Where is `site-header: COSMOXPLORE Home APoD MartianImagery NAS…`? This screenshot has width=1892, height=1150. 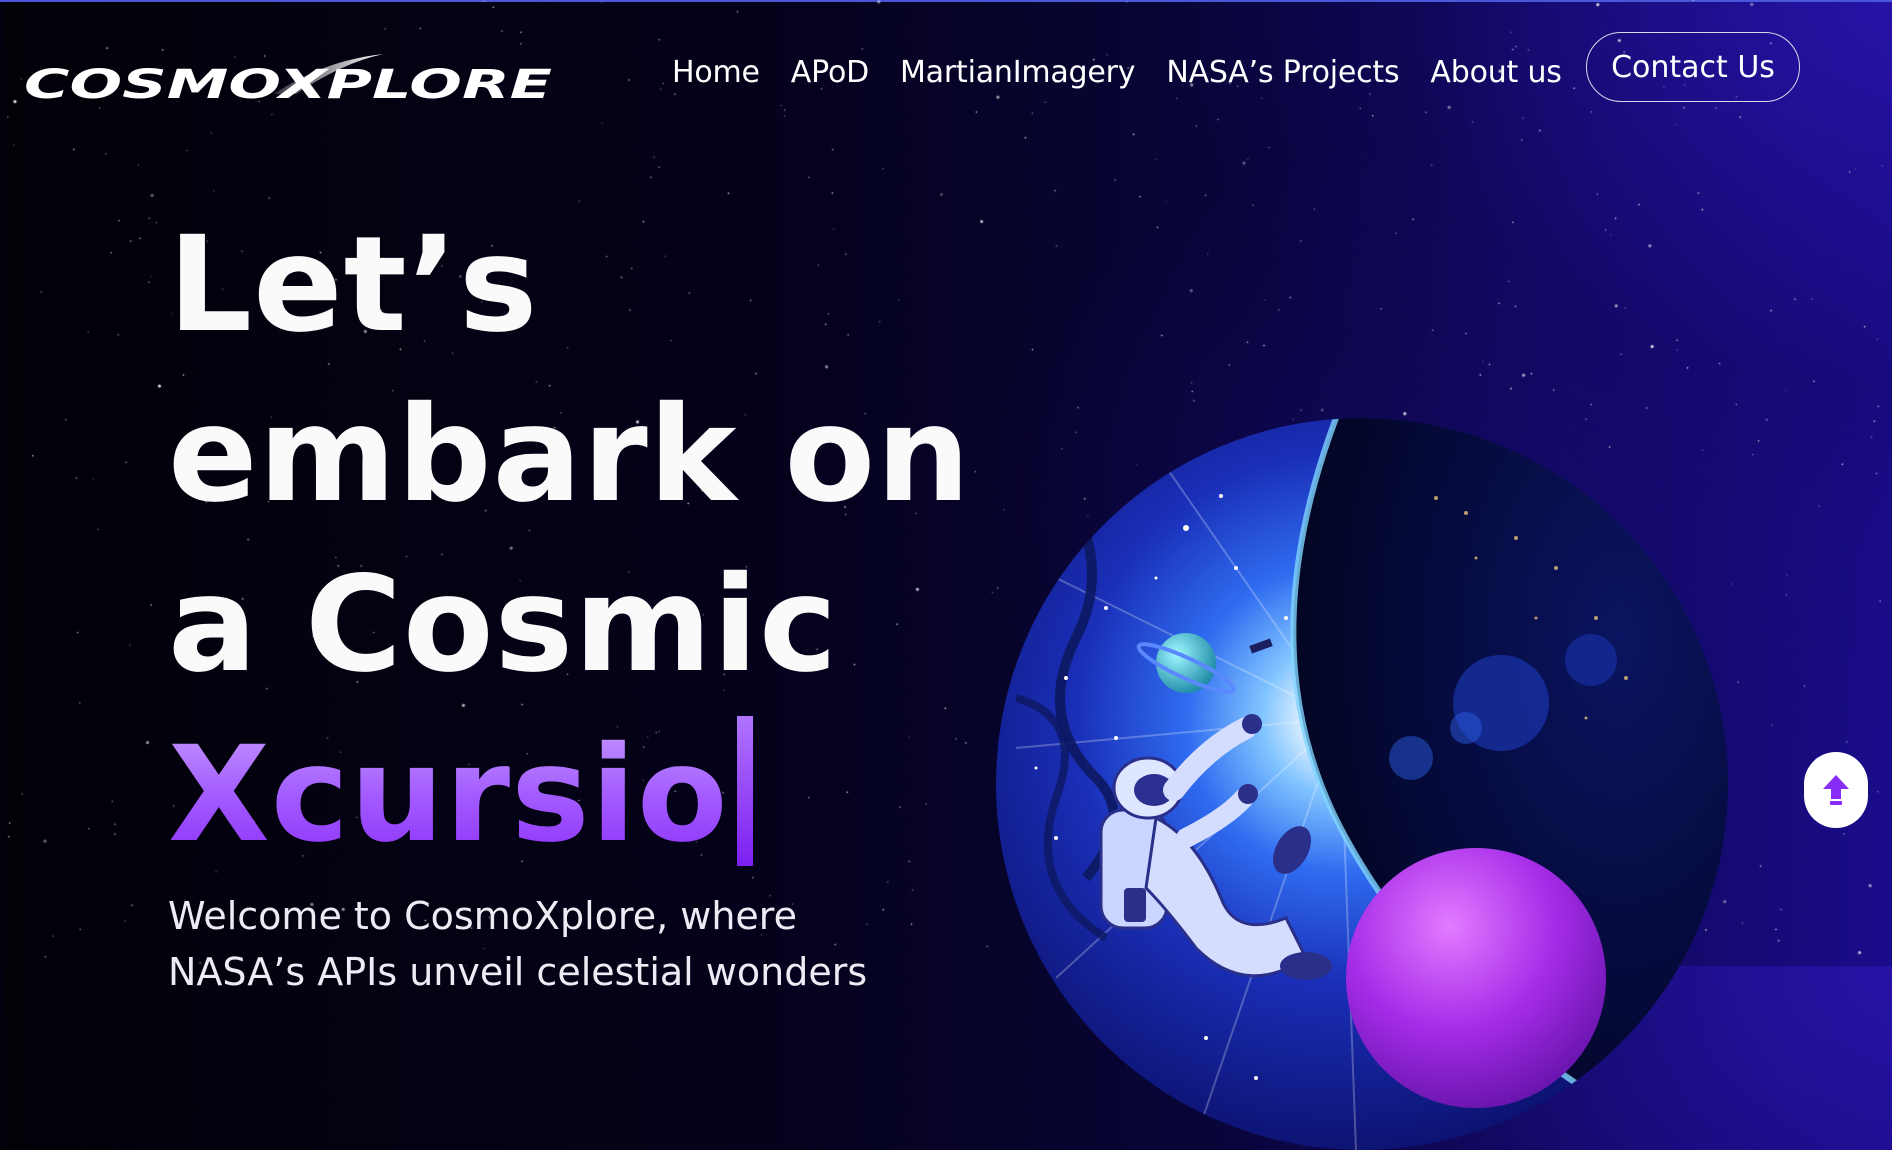 site-header: COSMOXPLORE Home APoD MartianImagery NAS… is located at coordinates (946, 65).